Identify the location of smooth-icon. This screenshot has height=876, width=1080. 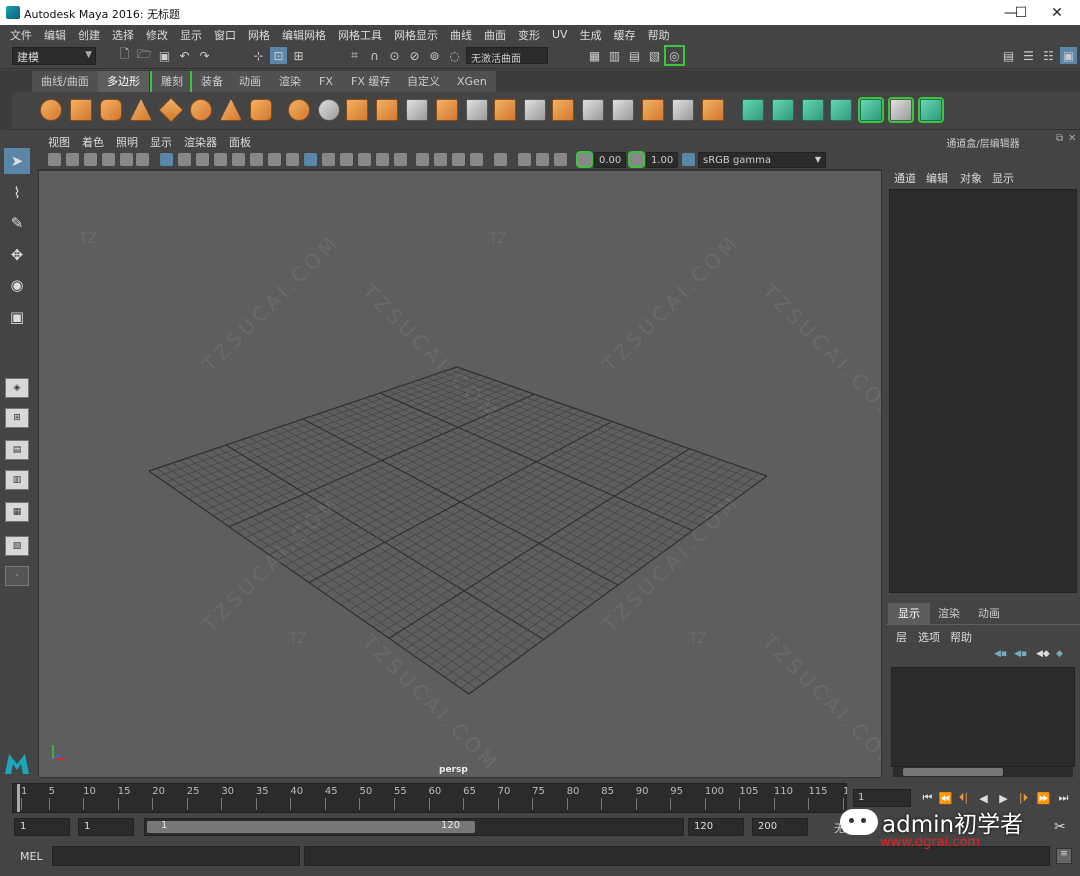
(387, 110).